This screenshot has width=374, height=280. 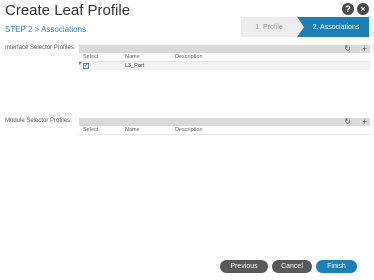 I want to click on help-icon: ?, so click(x=348, y=9).